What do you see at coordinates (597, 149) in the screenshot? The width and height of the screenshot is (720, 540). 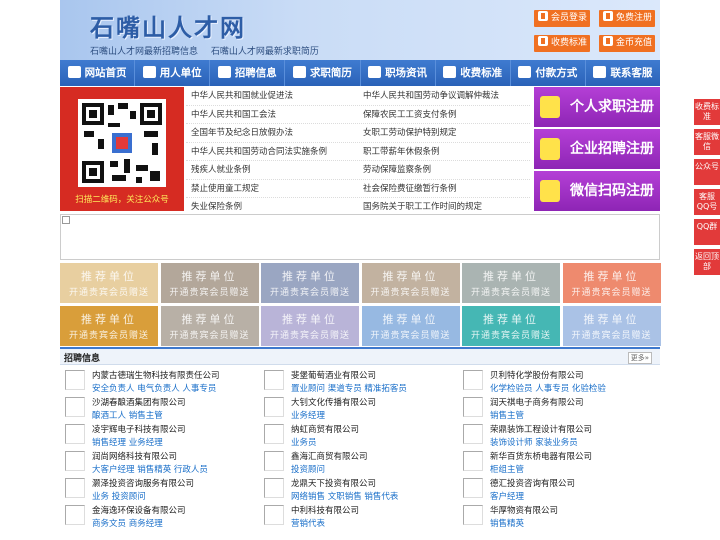 I see `company-register-button: 企业招聘注册` at bounding box center [597, 149].